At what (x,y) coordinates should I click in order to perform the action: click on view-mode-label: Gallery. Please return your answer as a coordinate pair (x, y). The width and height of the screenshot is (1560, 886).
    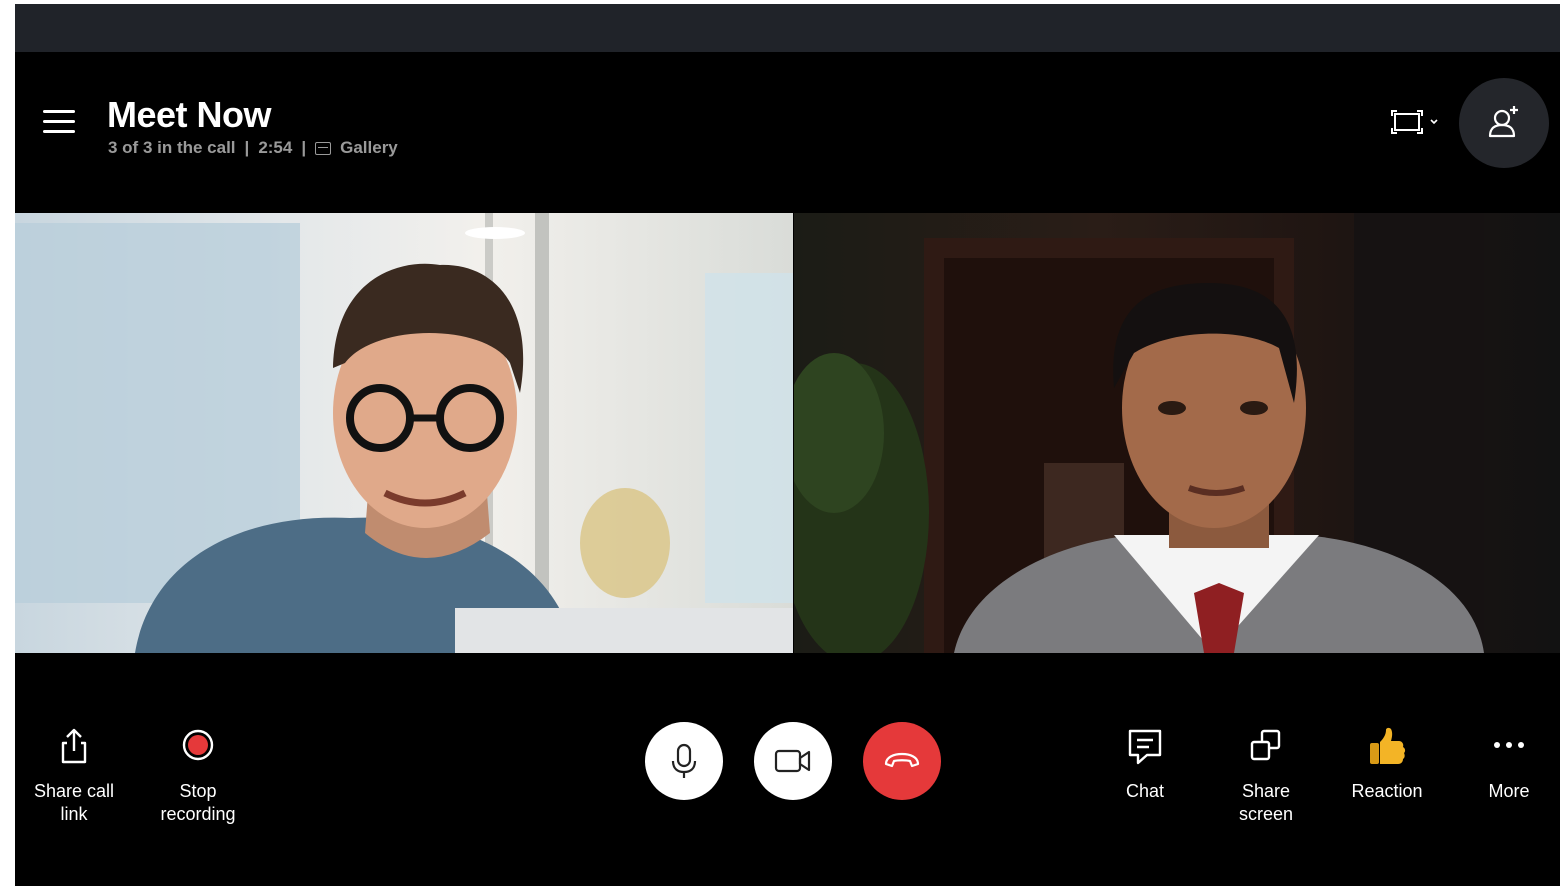
    Looking at the image, I should click on (369, 147).